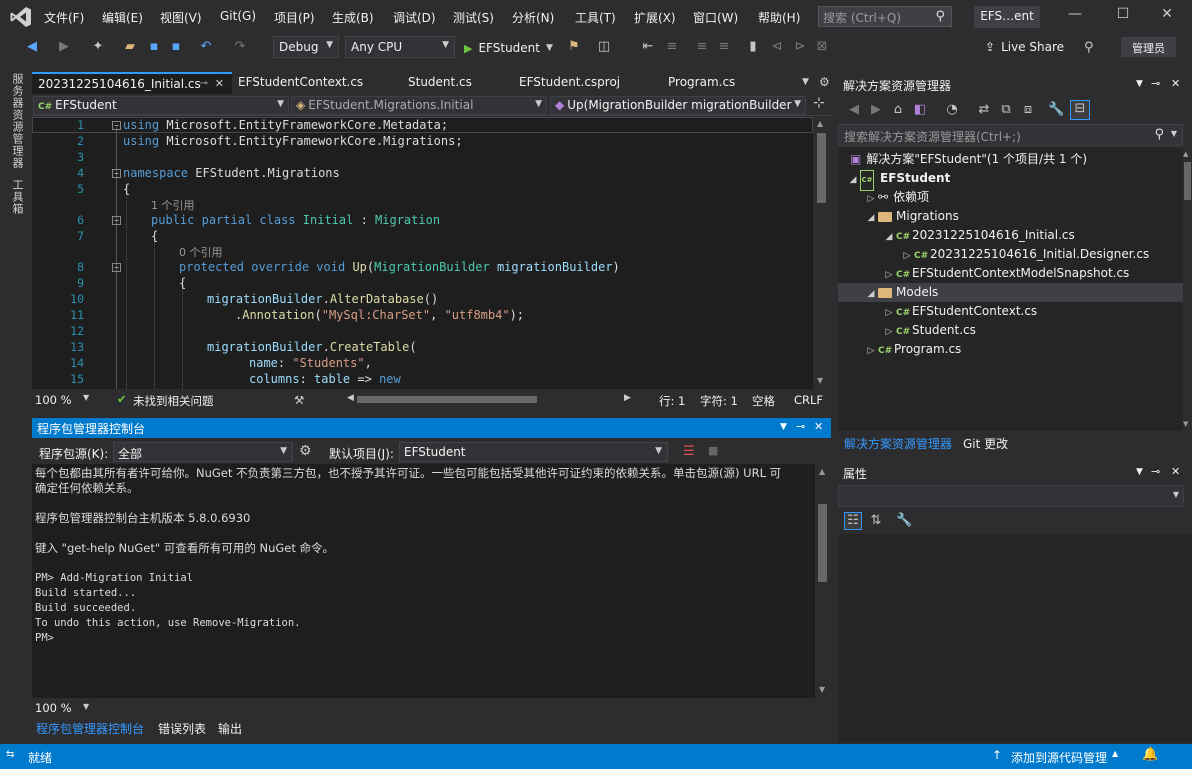  I want to click on property-pages-icon: 🔧, so click(904, 521).